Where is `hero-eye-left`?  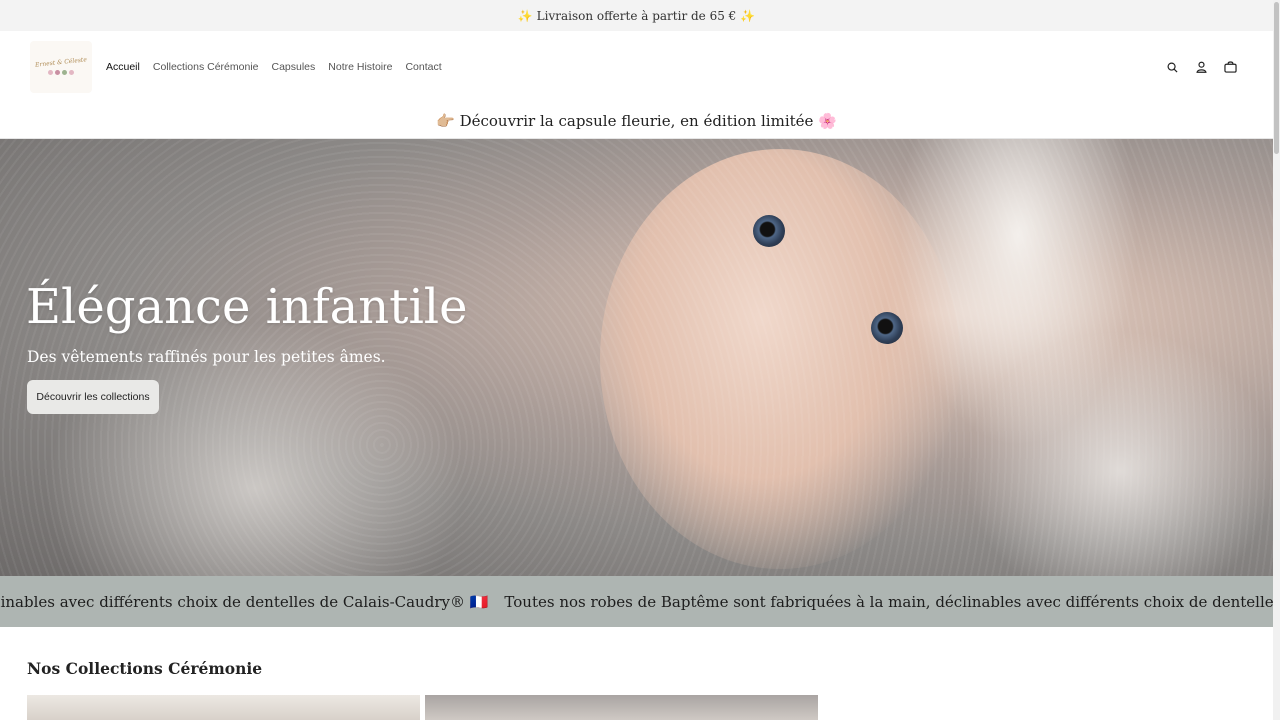
hero-eye-left is located at coordinates (769, 231).